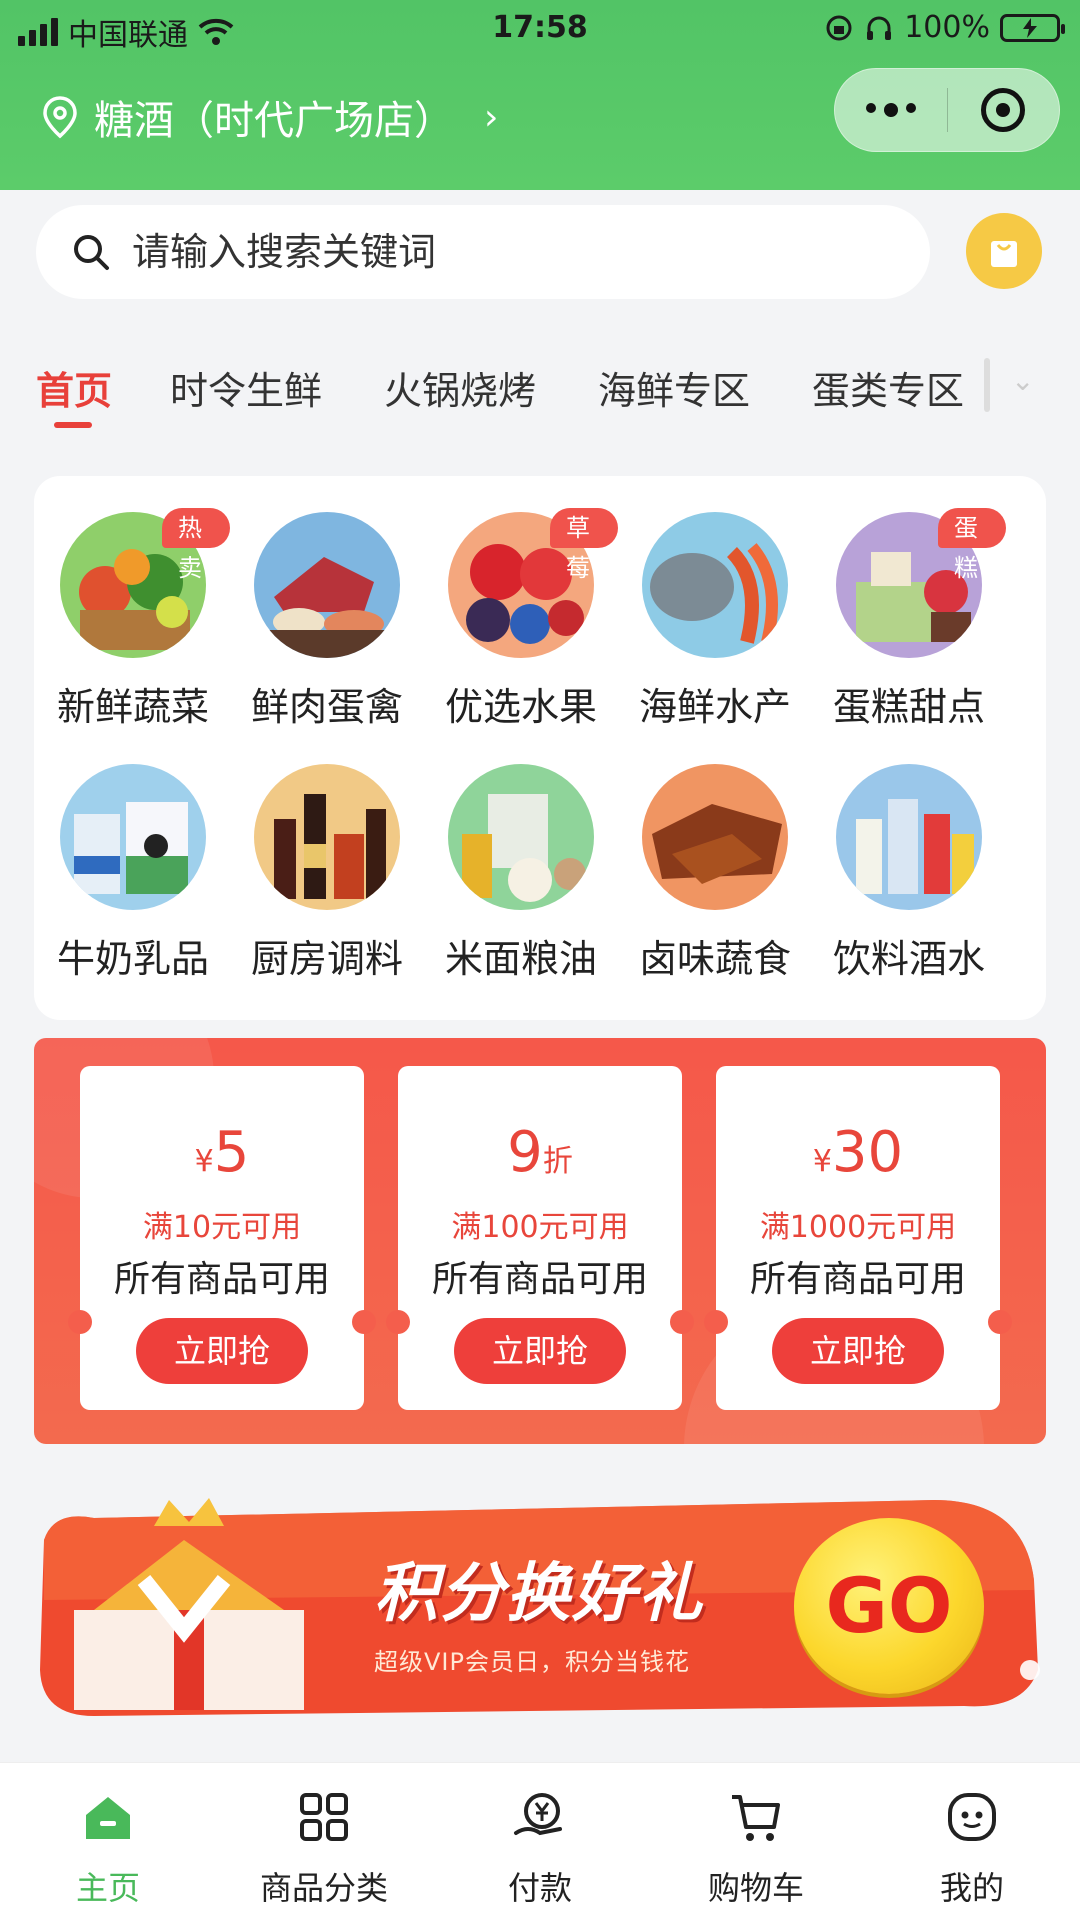 The image size is (1080, 1920). What do you see at coordinates (674, 387) in the screenshot?
I see `tab-seafood: 海鲜专区` at bounding box center [674, 387].